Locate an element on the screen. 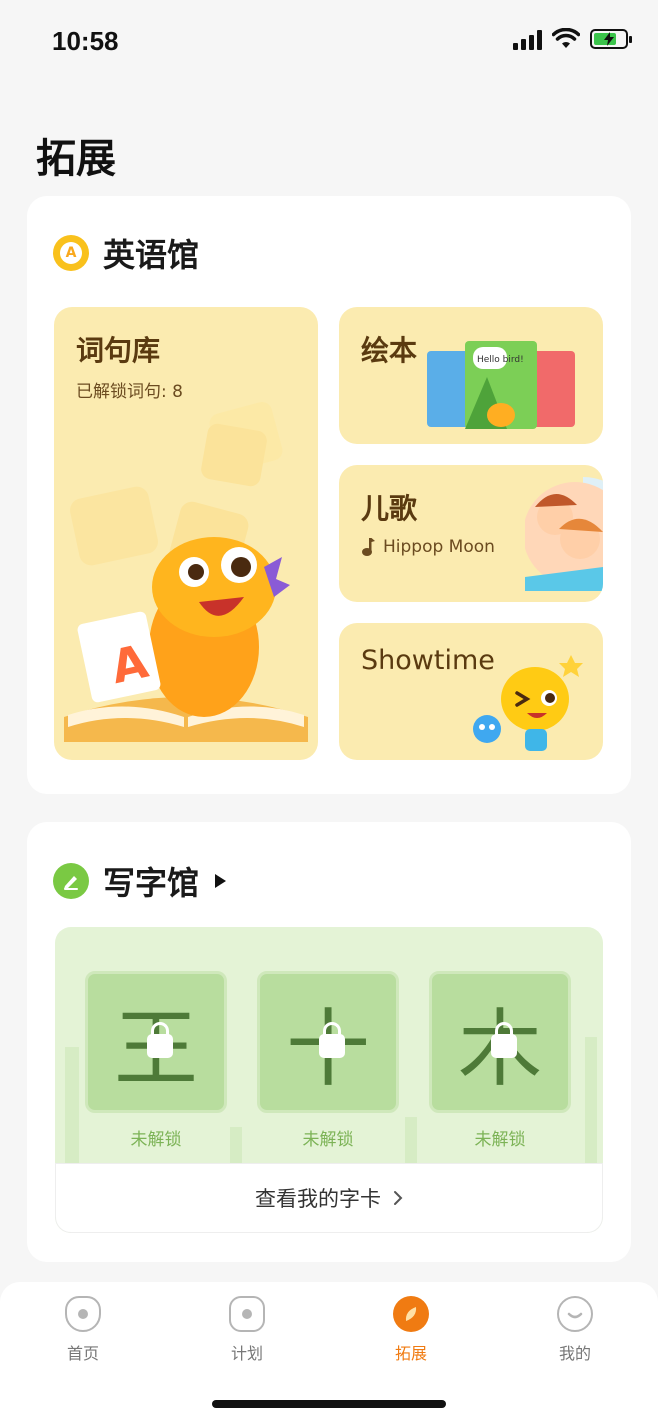 The height and width of the screenshot is (1423, 658). showtime-tile: Showtime is located at coordinates (471, 691).